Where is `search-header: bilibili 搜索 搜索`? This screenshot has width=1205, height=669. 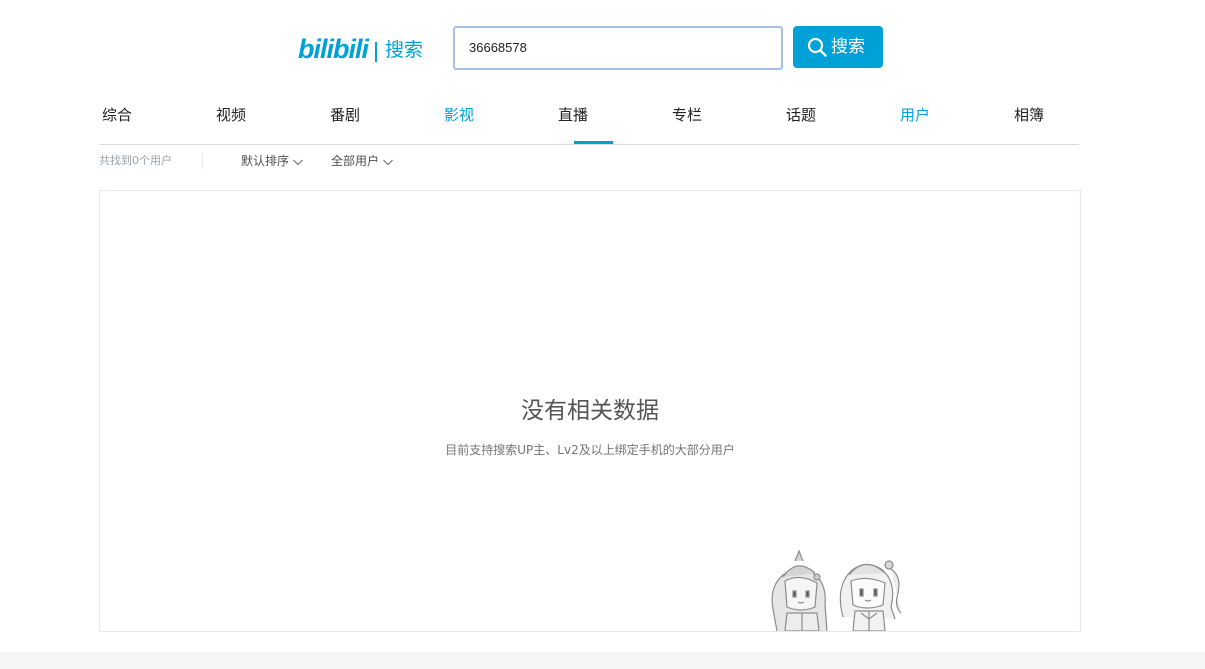
search-header: bilibili 搜索 搜索 is located at coordinates (602, 45).